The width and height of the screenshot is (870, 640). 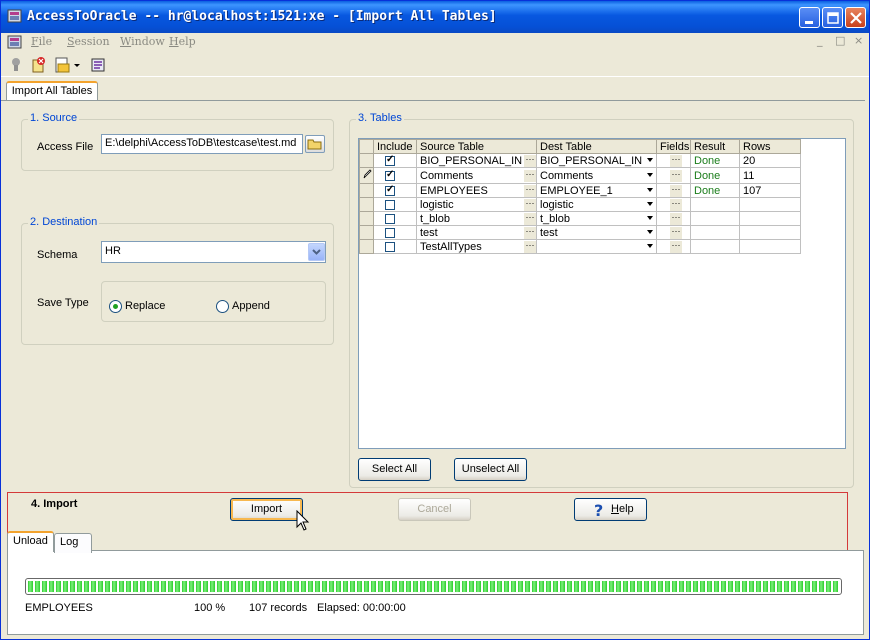 What do you see at coordinates (182, 41) in the screenshot?
I see `menu-help: Help` at bounding box center [182, 41].